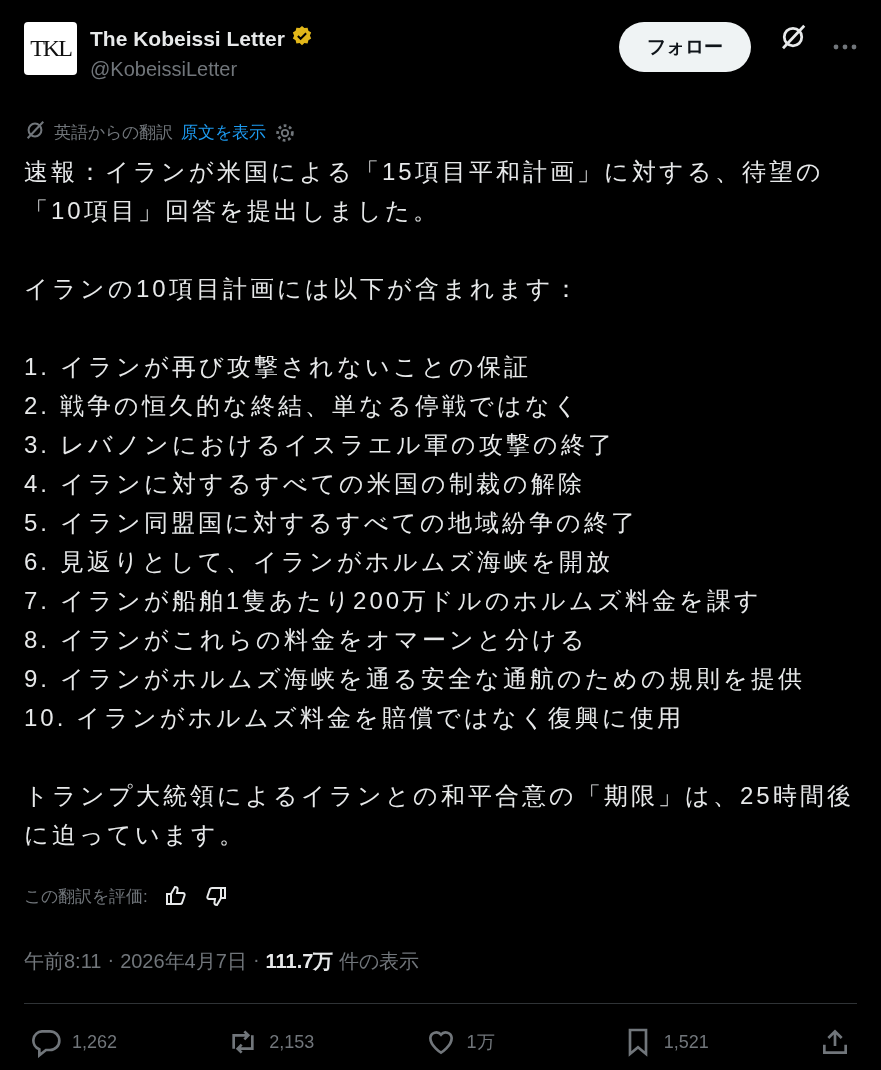  Describe the element at coordinates (303, 289) in the screenshot. I see `tweet-text: イランの10項目計画には以下が含まれます：` at that location.